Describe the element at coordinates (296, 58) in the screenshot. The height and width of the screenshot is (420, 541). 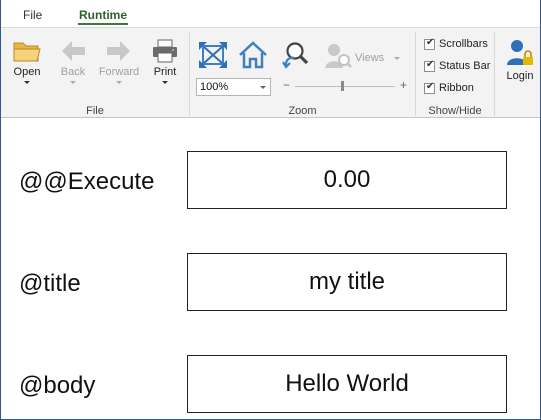
I see `zoom-search-icon` at that location.